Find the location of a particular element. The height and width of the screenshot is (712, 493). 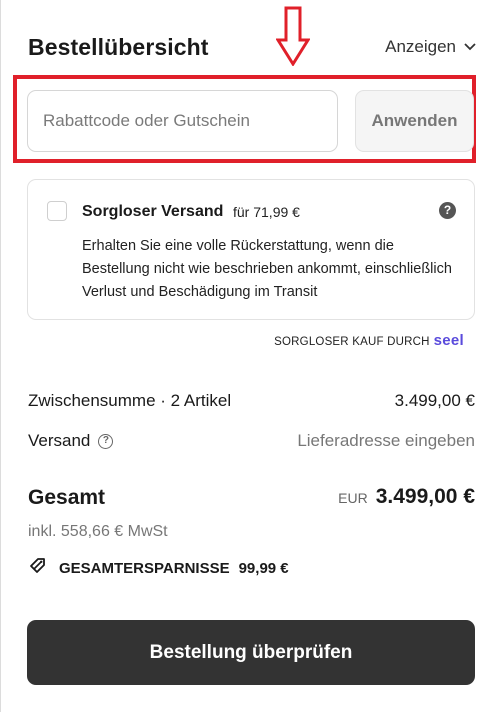

discount-code-input is located at coordinates (182, 121).